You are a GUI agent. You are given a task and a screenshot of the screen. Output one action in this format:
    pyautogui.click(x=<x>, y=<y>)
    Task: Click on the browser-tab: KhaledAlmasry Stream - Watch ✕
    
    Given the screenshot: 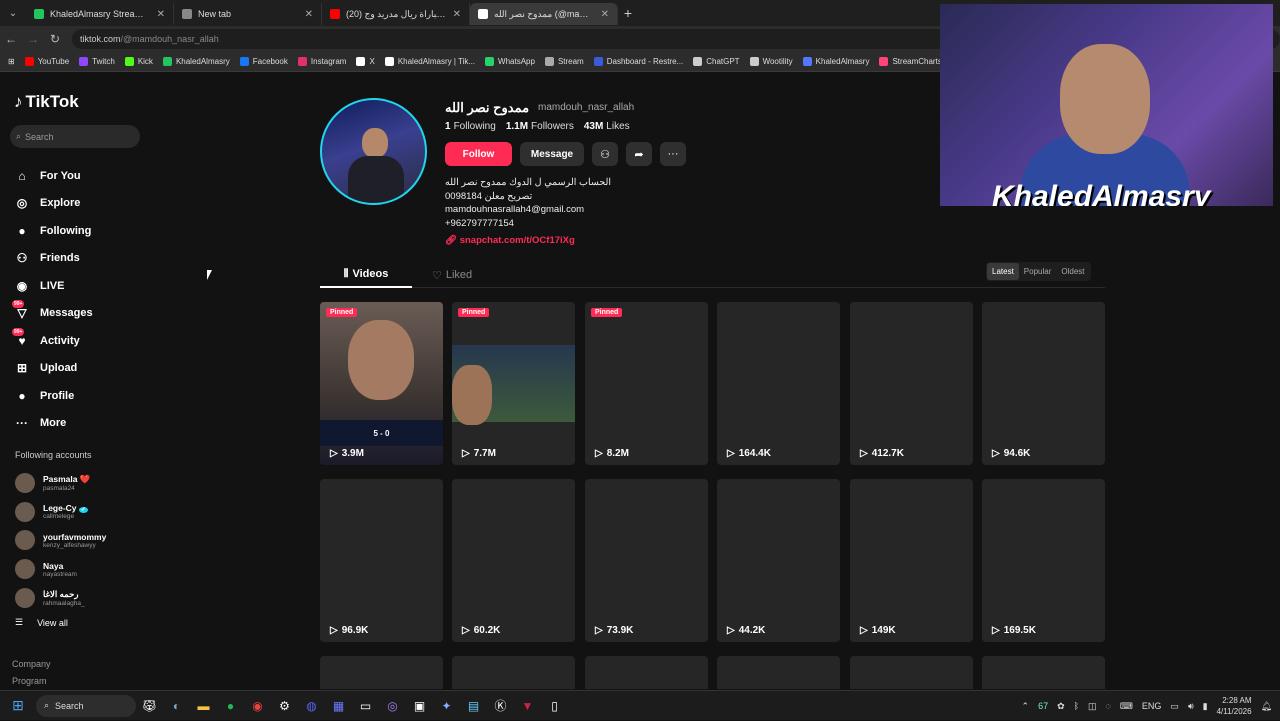 What is the action you would take?
    pyautogui.click(x=100, y=14)
    